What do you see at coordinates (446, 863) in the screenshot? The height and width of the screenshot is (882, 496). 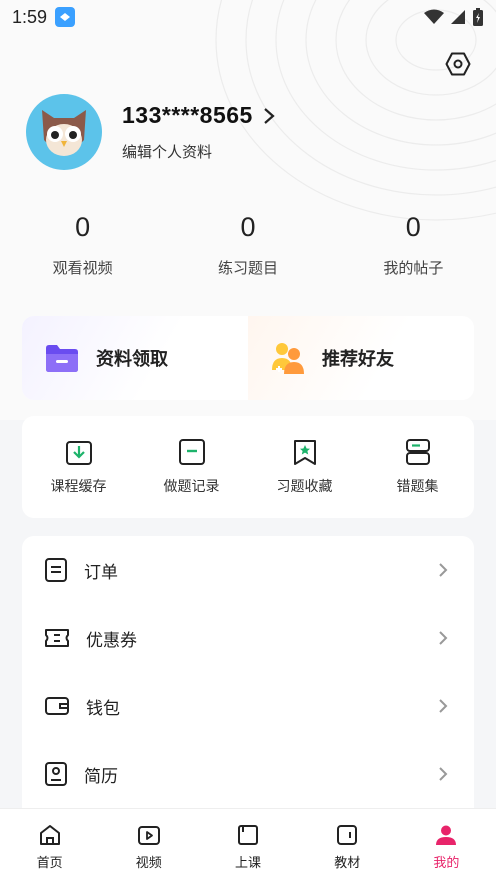 I see `nav-label: 我的` at bounding box center [446, 863].